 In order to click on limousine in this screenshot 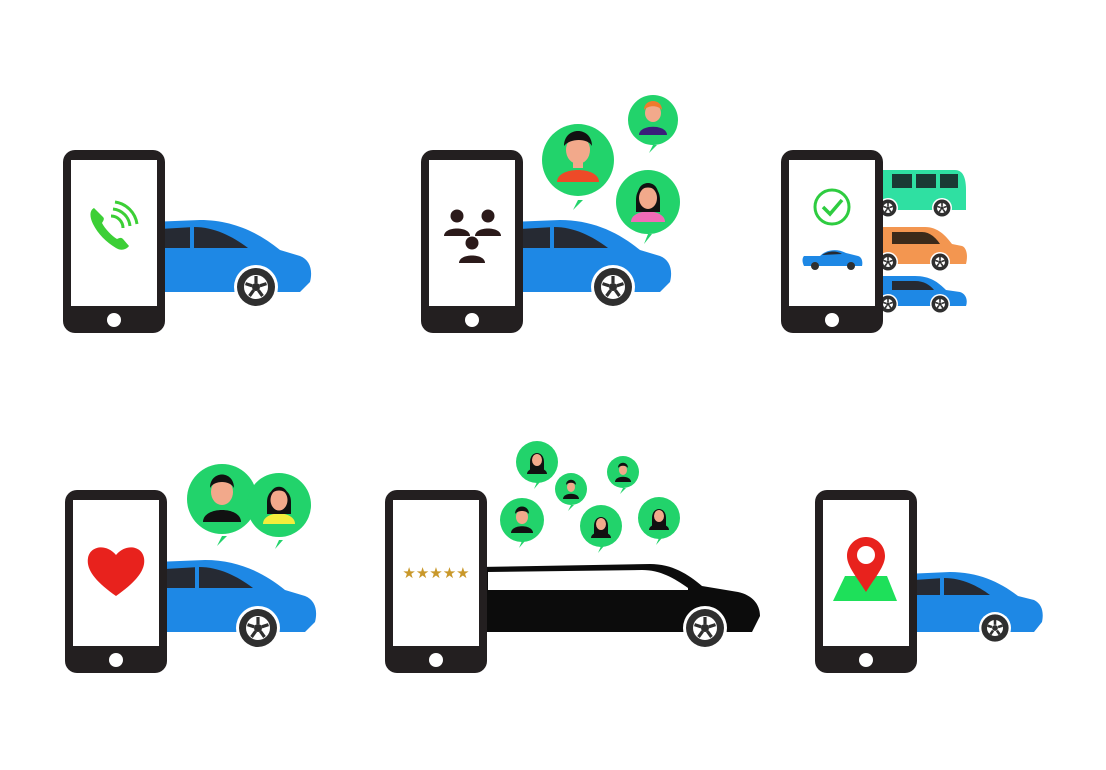, I will do `click(619, 608)`.